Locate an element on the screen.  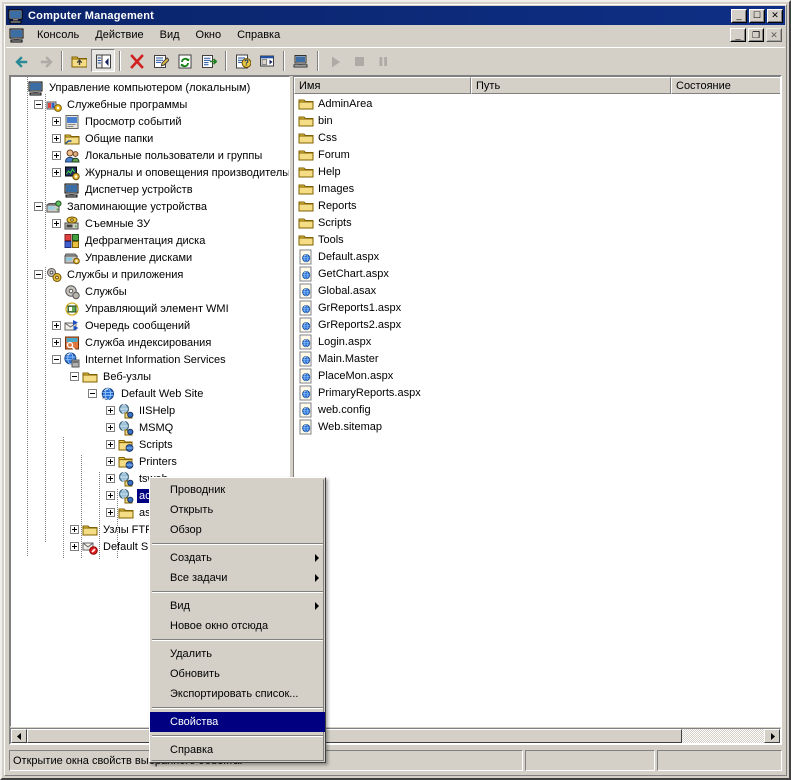
table-row: Css is located at coordinates (537, 137).